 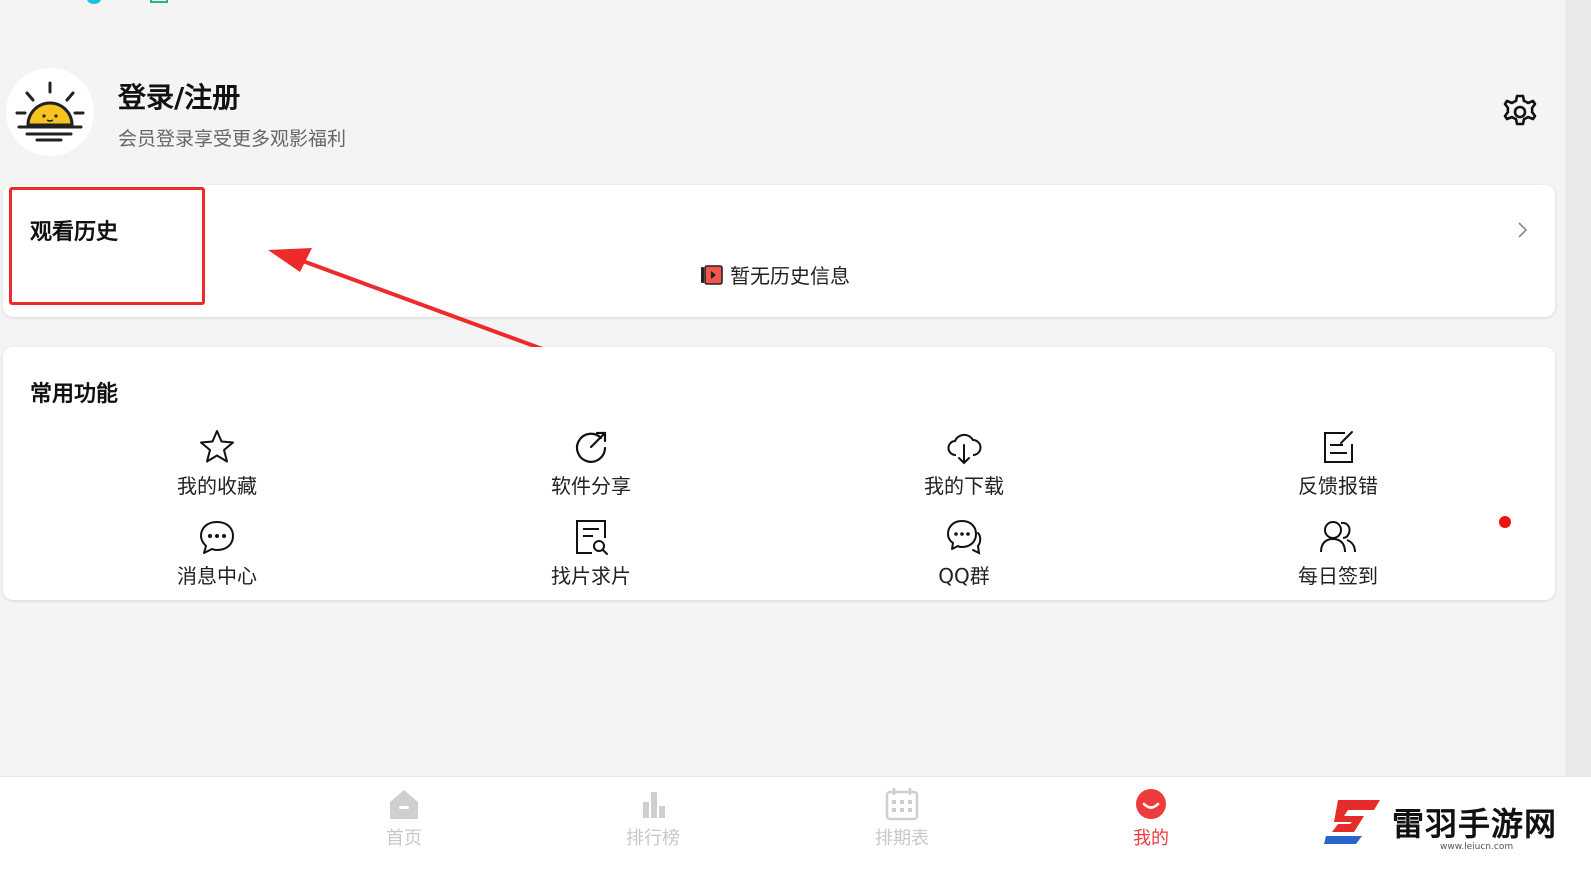 What do you see at coordinates (1338, 553) in the screenshot?
I see `func-checkin: 每日签到` at bounding box center [1338, 553].